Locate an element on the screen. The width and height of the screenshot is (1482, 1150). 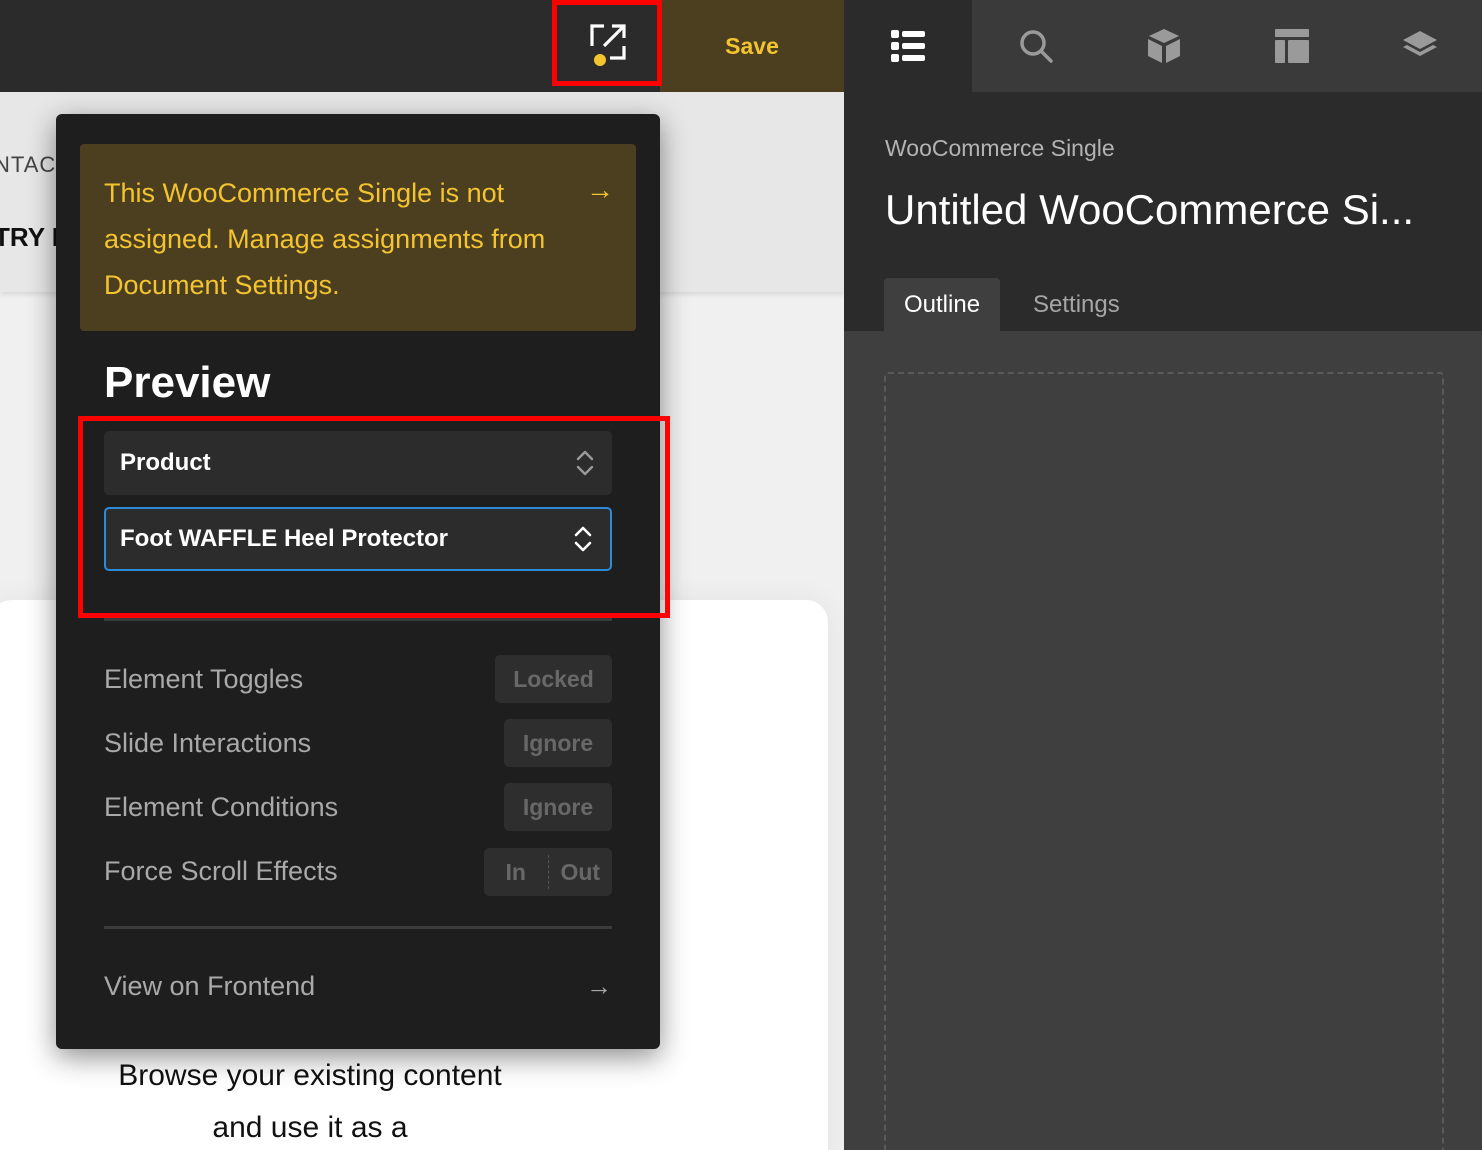
slide-interactions-label: Slide Interactions is located at coordinates (208, 743).